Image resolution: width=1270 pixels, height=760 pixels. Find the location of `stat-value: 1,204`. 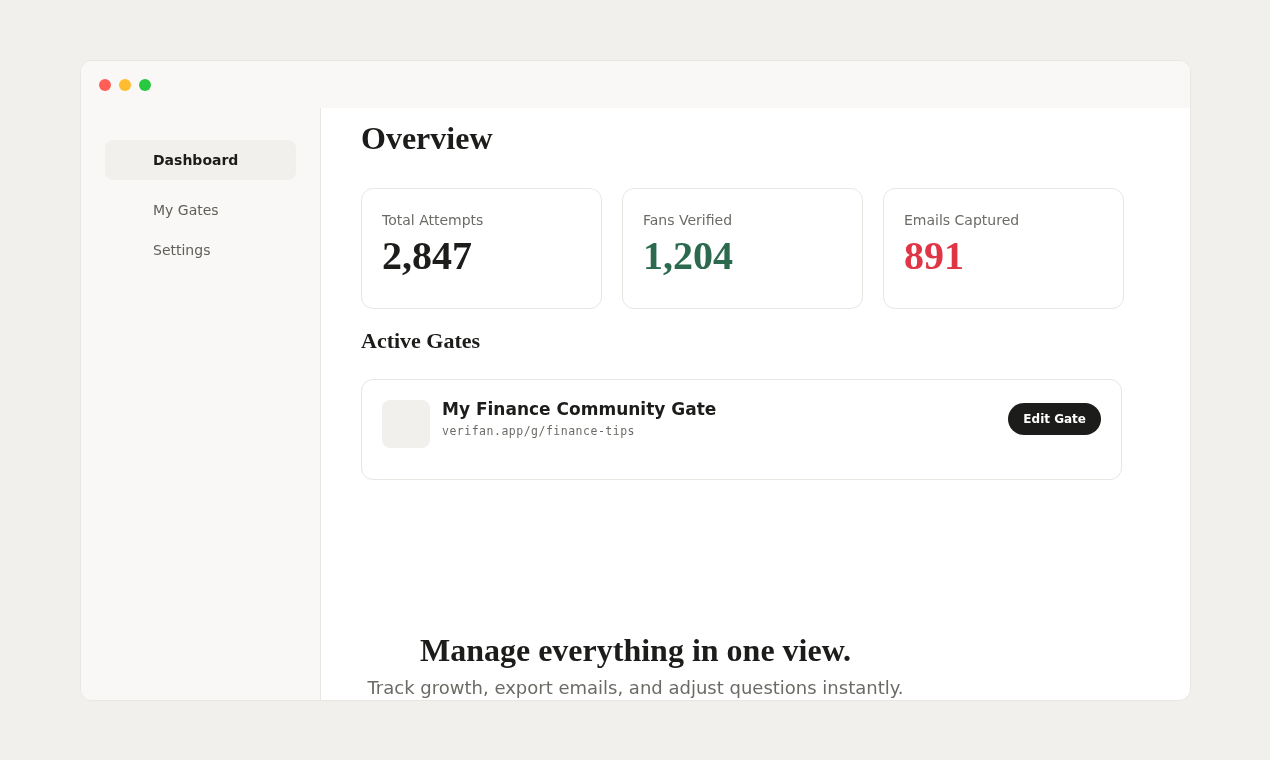

stat-value: 1,204 is located at coordinates (688, 256).